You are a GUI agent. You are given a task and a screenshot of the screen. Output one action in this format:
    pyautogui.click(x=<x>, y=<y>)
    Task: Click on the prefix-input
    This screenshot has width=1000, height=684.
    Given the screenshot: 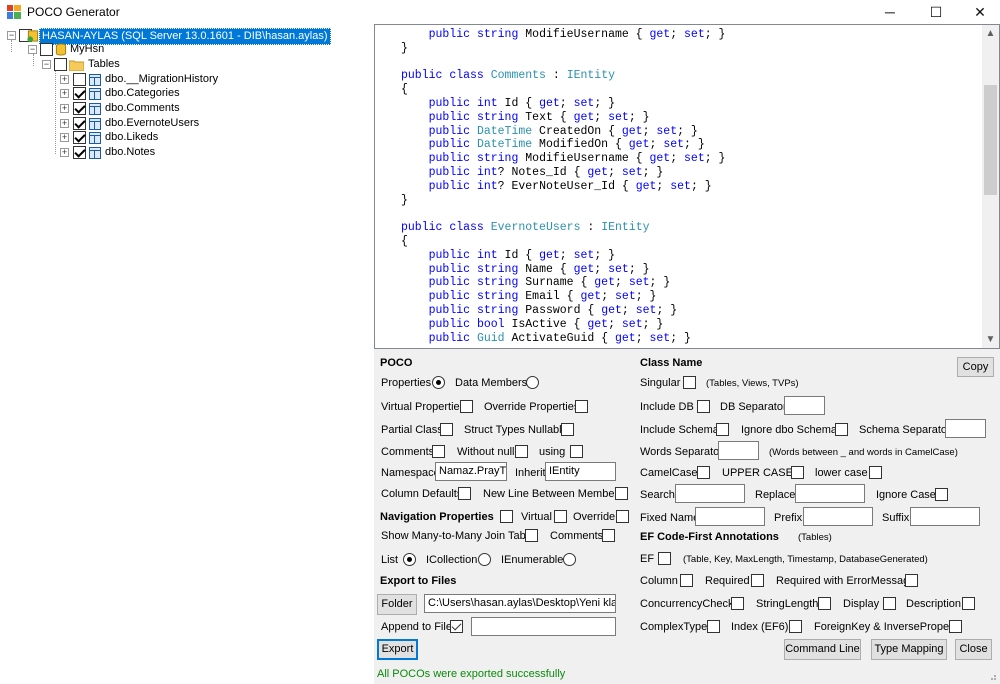 What is the action you would take?
    pyautogui.click(x=838, y=516)
    